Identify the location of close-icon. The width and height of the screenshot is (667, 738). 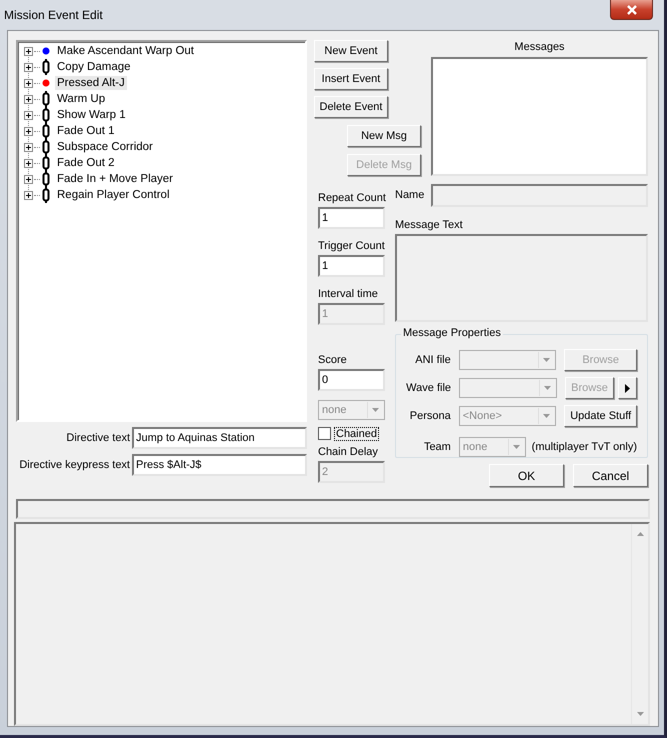
(632, 9).